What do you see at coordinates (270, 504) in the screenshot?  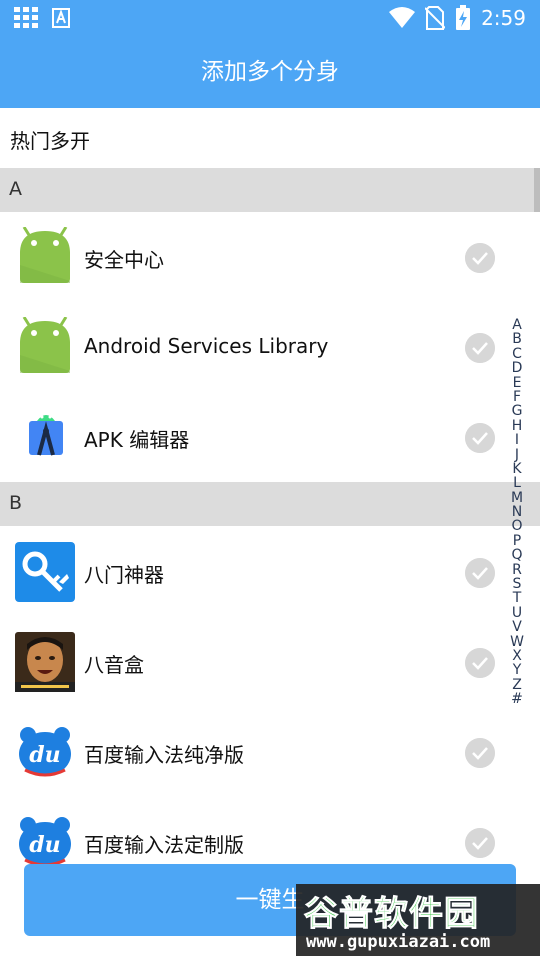 I see `section-header-b: B` at bounding box center [270, 504].